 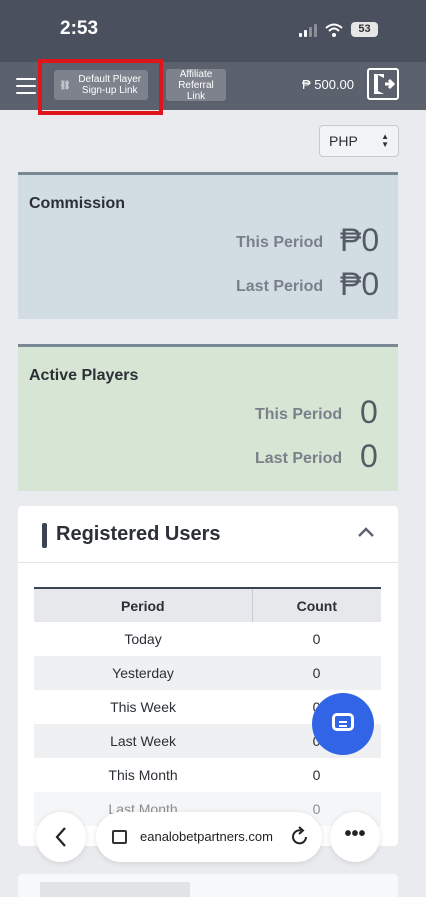 What do you see at coordinates (369, 412) in the screenshot?
I see `players-this-period-value: 0` at bounding box center [369, 412].